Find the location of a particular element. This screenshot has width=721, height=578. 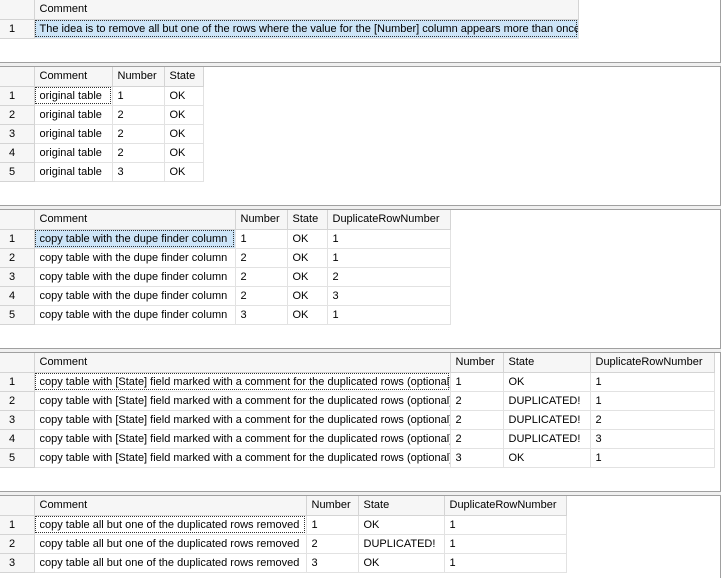

grid-5-row-number: 3 is located at coordinates (17, 563).